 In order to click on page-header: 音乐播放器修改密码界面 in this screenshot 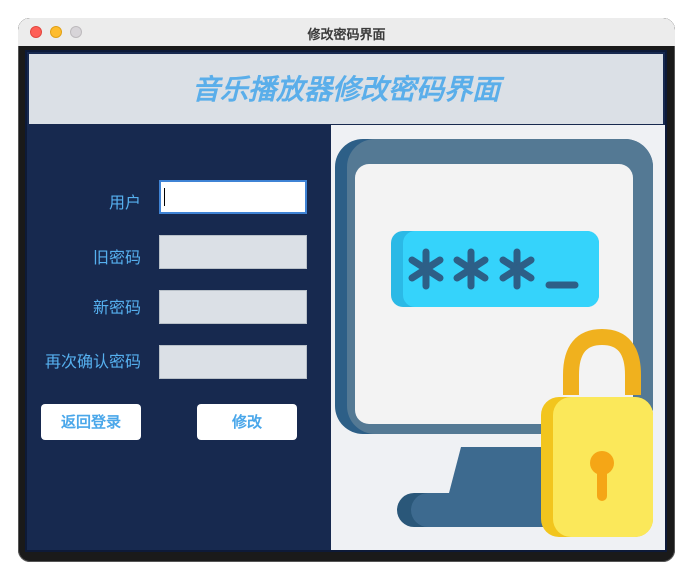, I will do `click(346, 89)`.